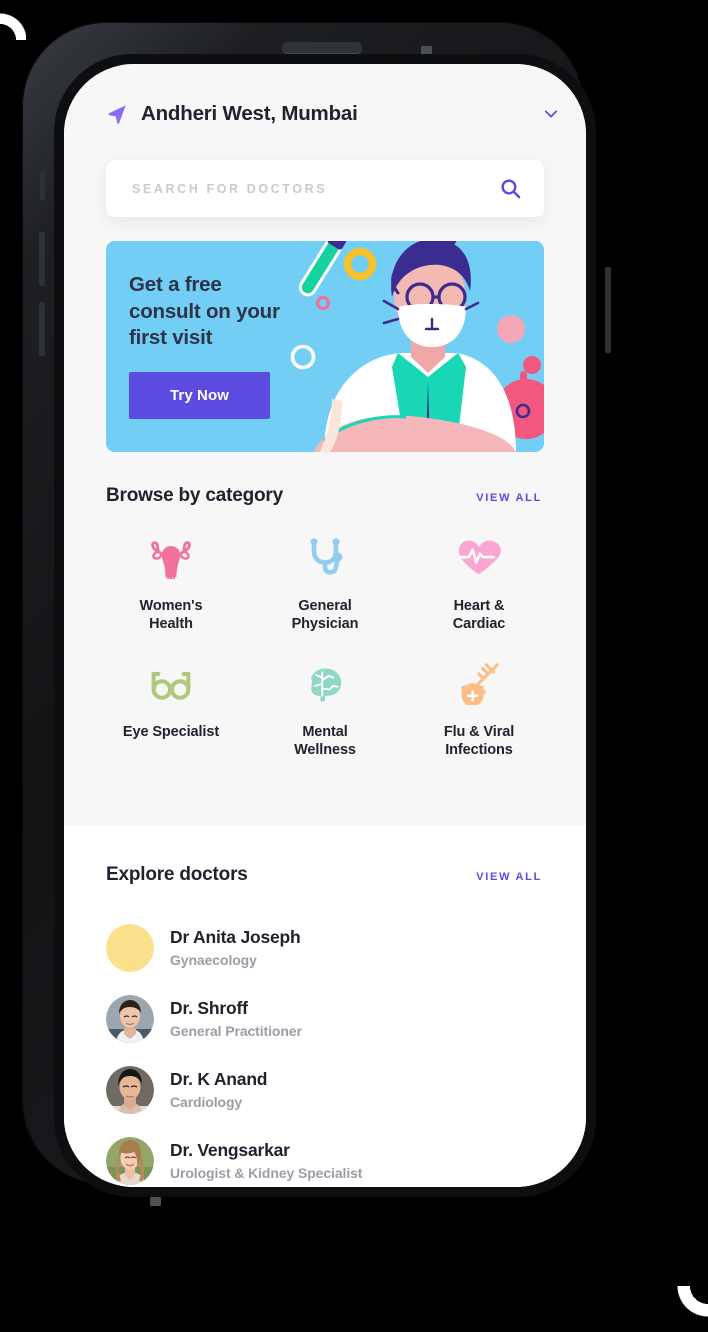  I want to click on category-item-eye-specialist: Eye Specialist, so click(171, 710).